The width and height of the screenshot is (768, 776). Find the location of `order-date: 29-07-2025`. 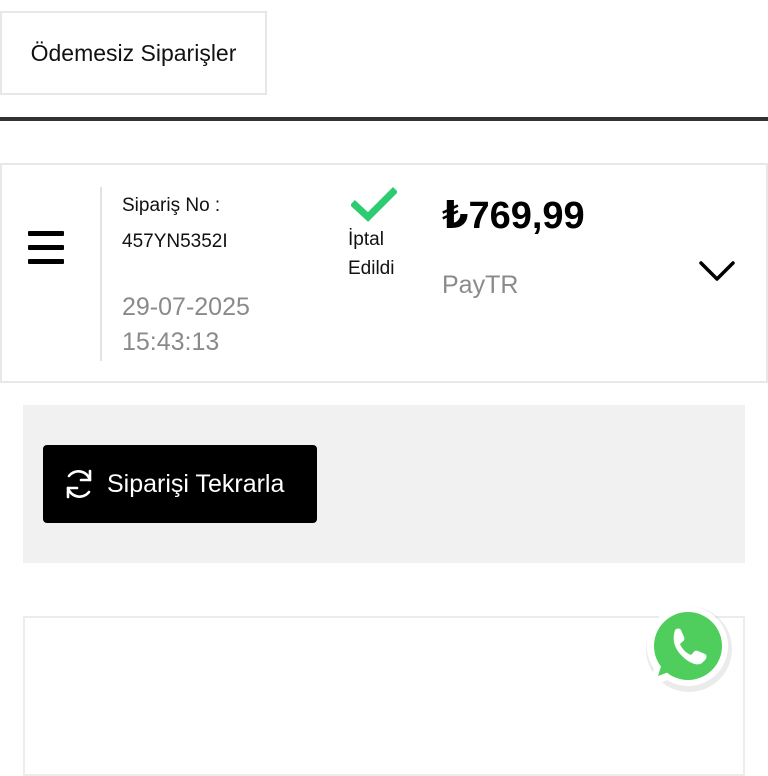

order-date: 29-07-2025 is located at coordinates (186, 307).